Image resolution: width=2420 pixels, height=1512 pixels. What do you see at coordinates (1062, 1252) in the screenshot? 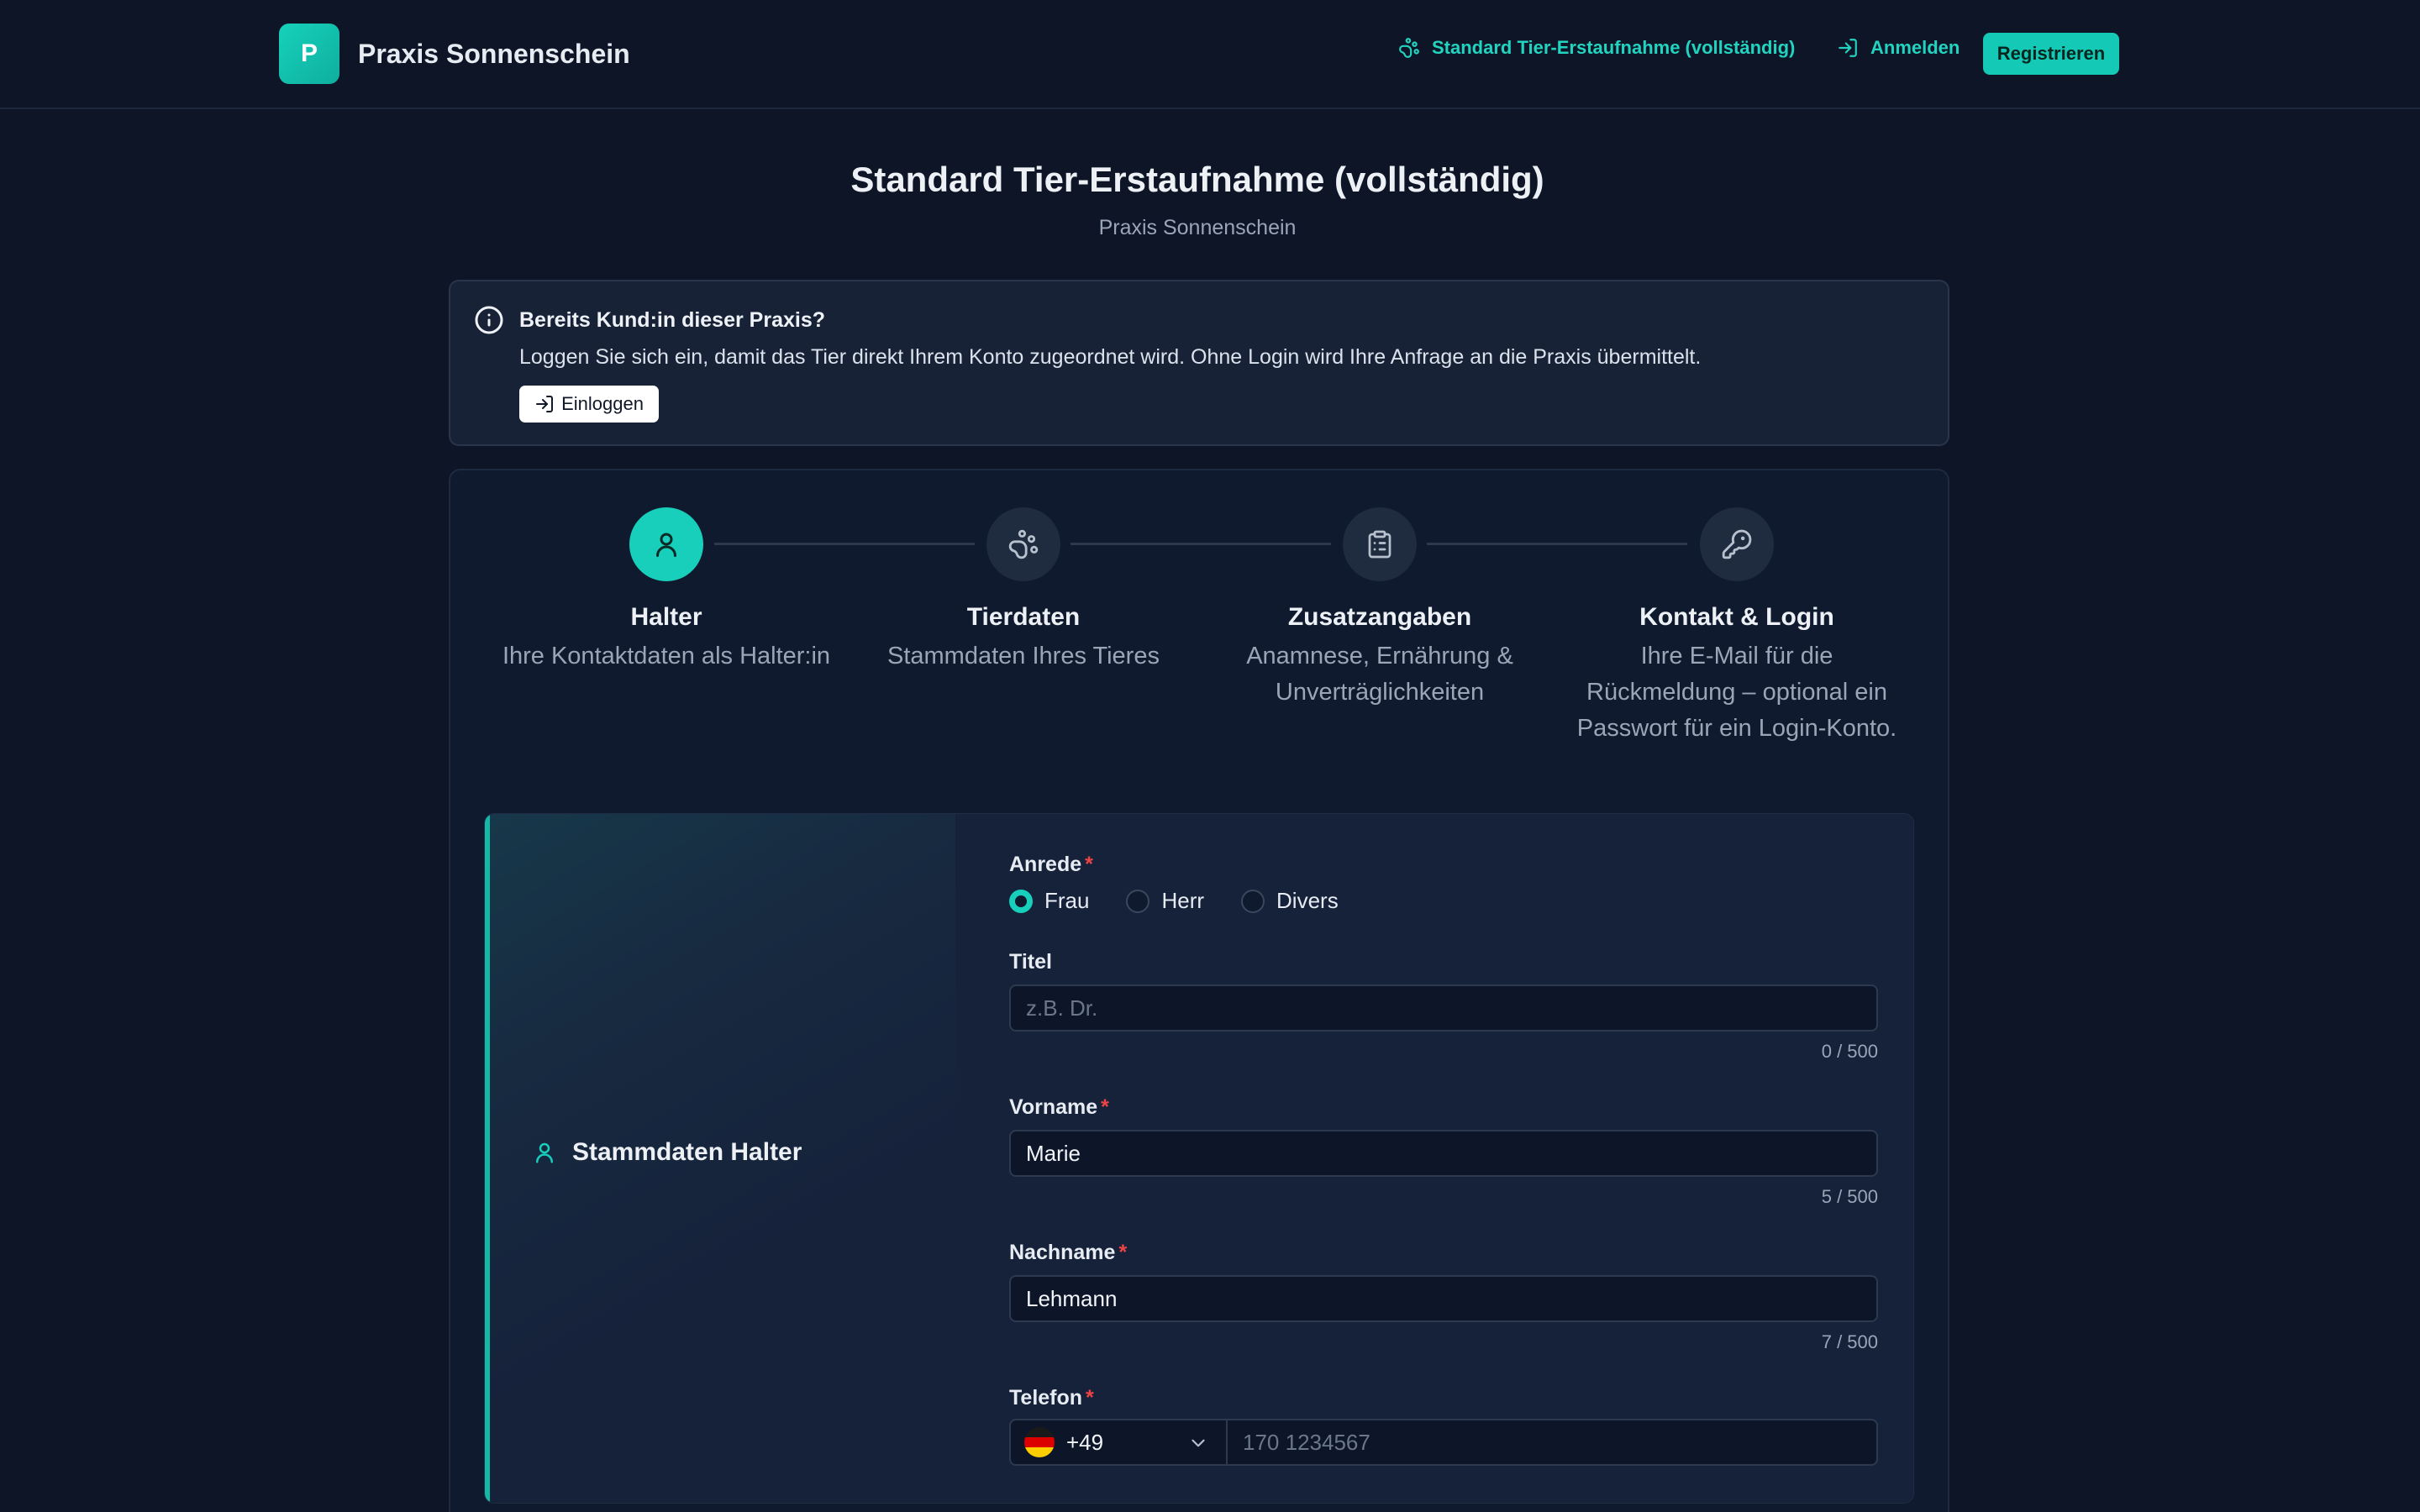
I see `lastname-label-text: Nachname` at bounding box center [1062, 1252].